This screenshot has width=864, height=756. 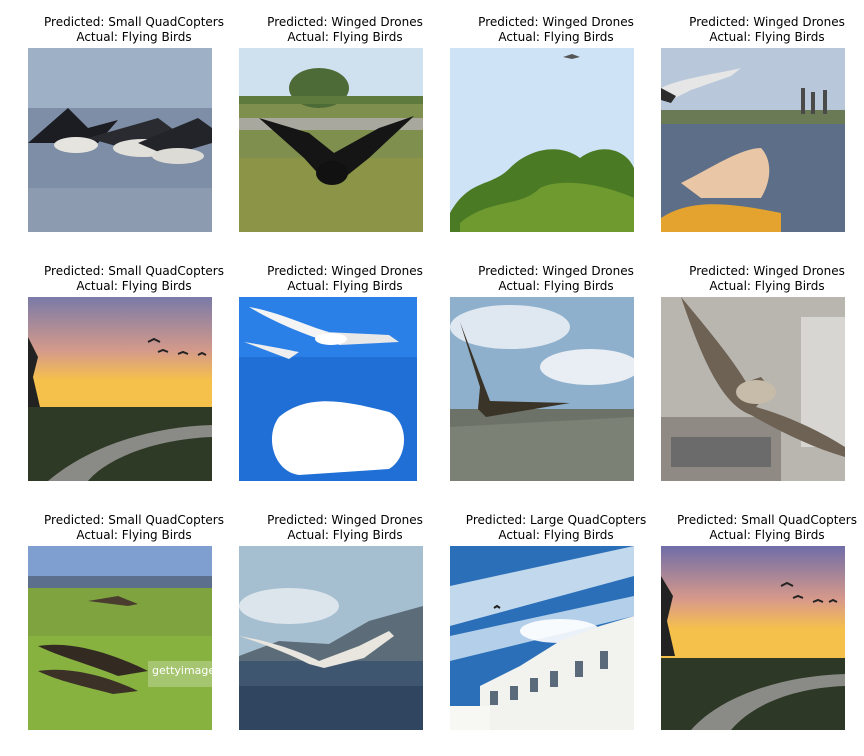 I want to click on bird-image: gettyimages, so click(x=120, y=638).